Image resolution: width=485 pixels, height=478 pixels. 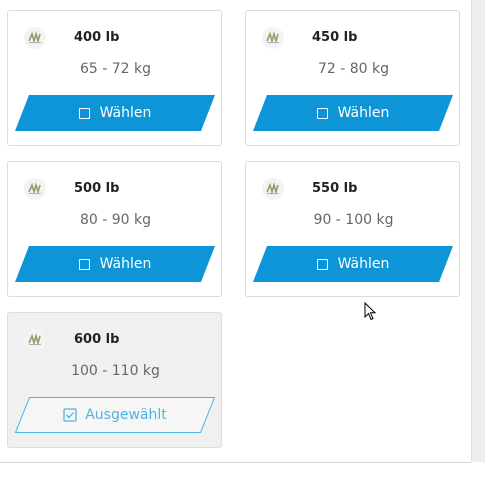 What do you see at coordinates (70, 415) in the screenshot?
I see `checkbox-checked-icon` at bounding box center [70, 415].